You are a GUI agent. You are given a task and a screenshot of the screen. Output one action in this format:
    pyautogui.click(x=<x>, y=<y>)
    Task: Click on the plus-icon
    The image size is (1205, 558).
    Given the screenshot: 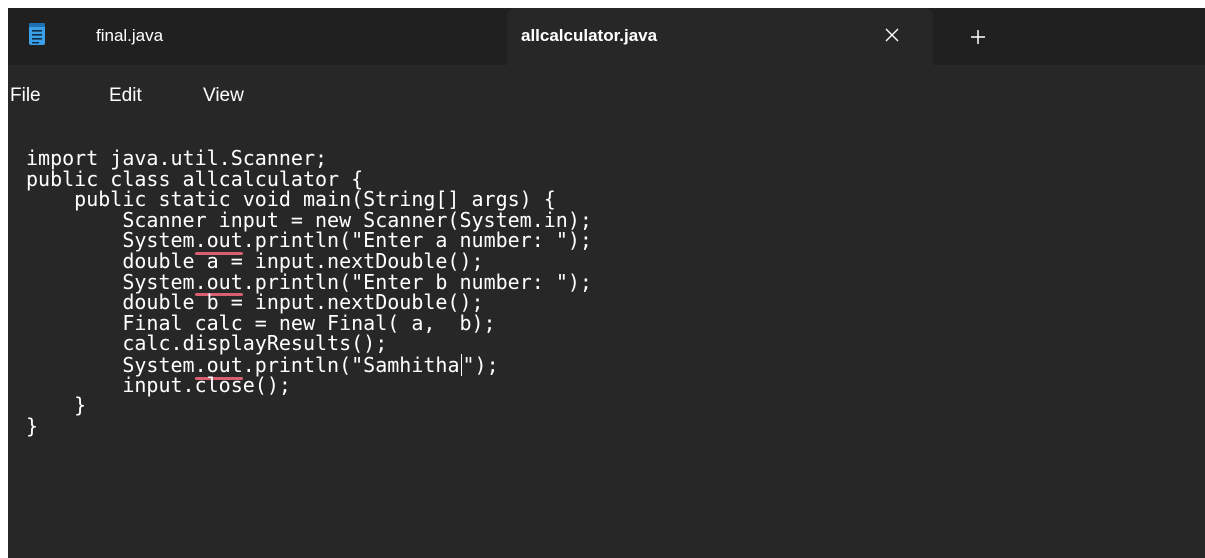 What is the action you would take?
    pyautogui.click(x=978, y=37)
    